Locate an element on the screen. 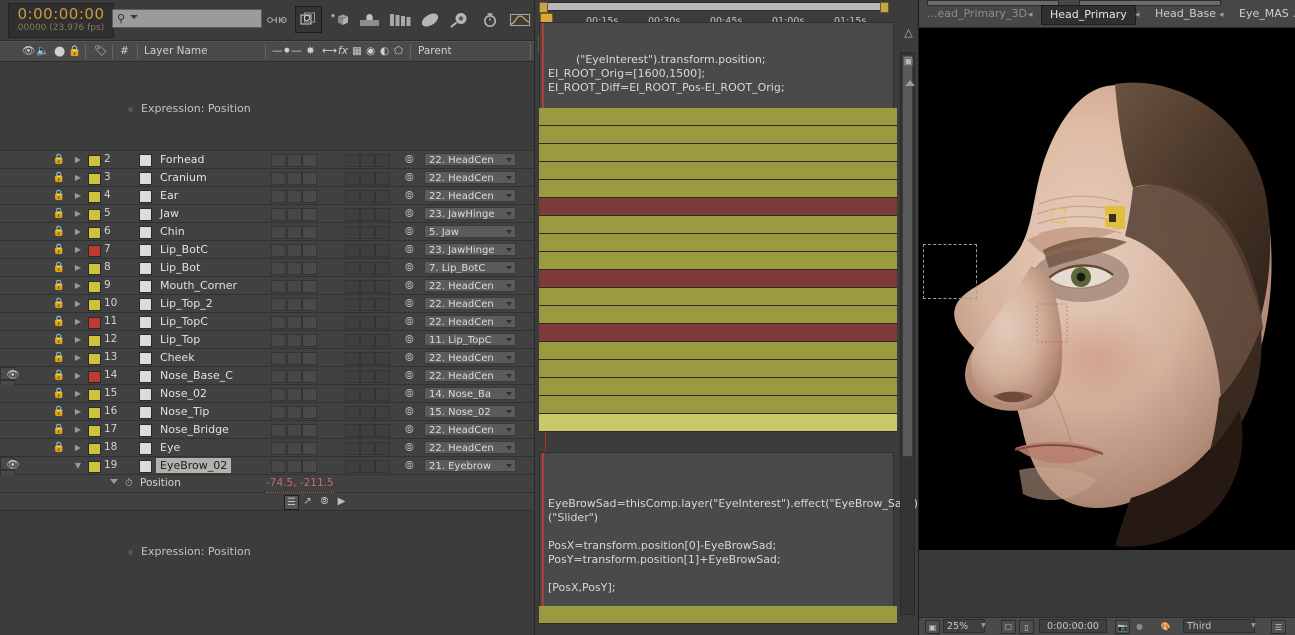  table-row: 🔒 ▶ 2 Forhead ⦾ 22. HeadCen is located at coordinates (267, 160).